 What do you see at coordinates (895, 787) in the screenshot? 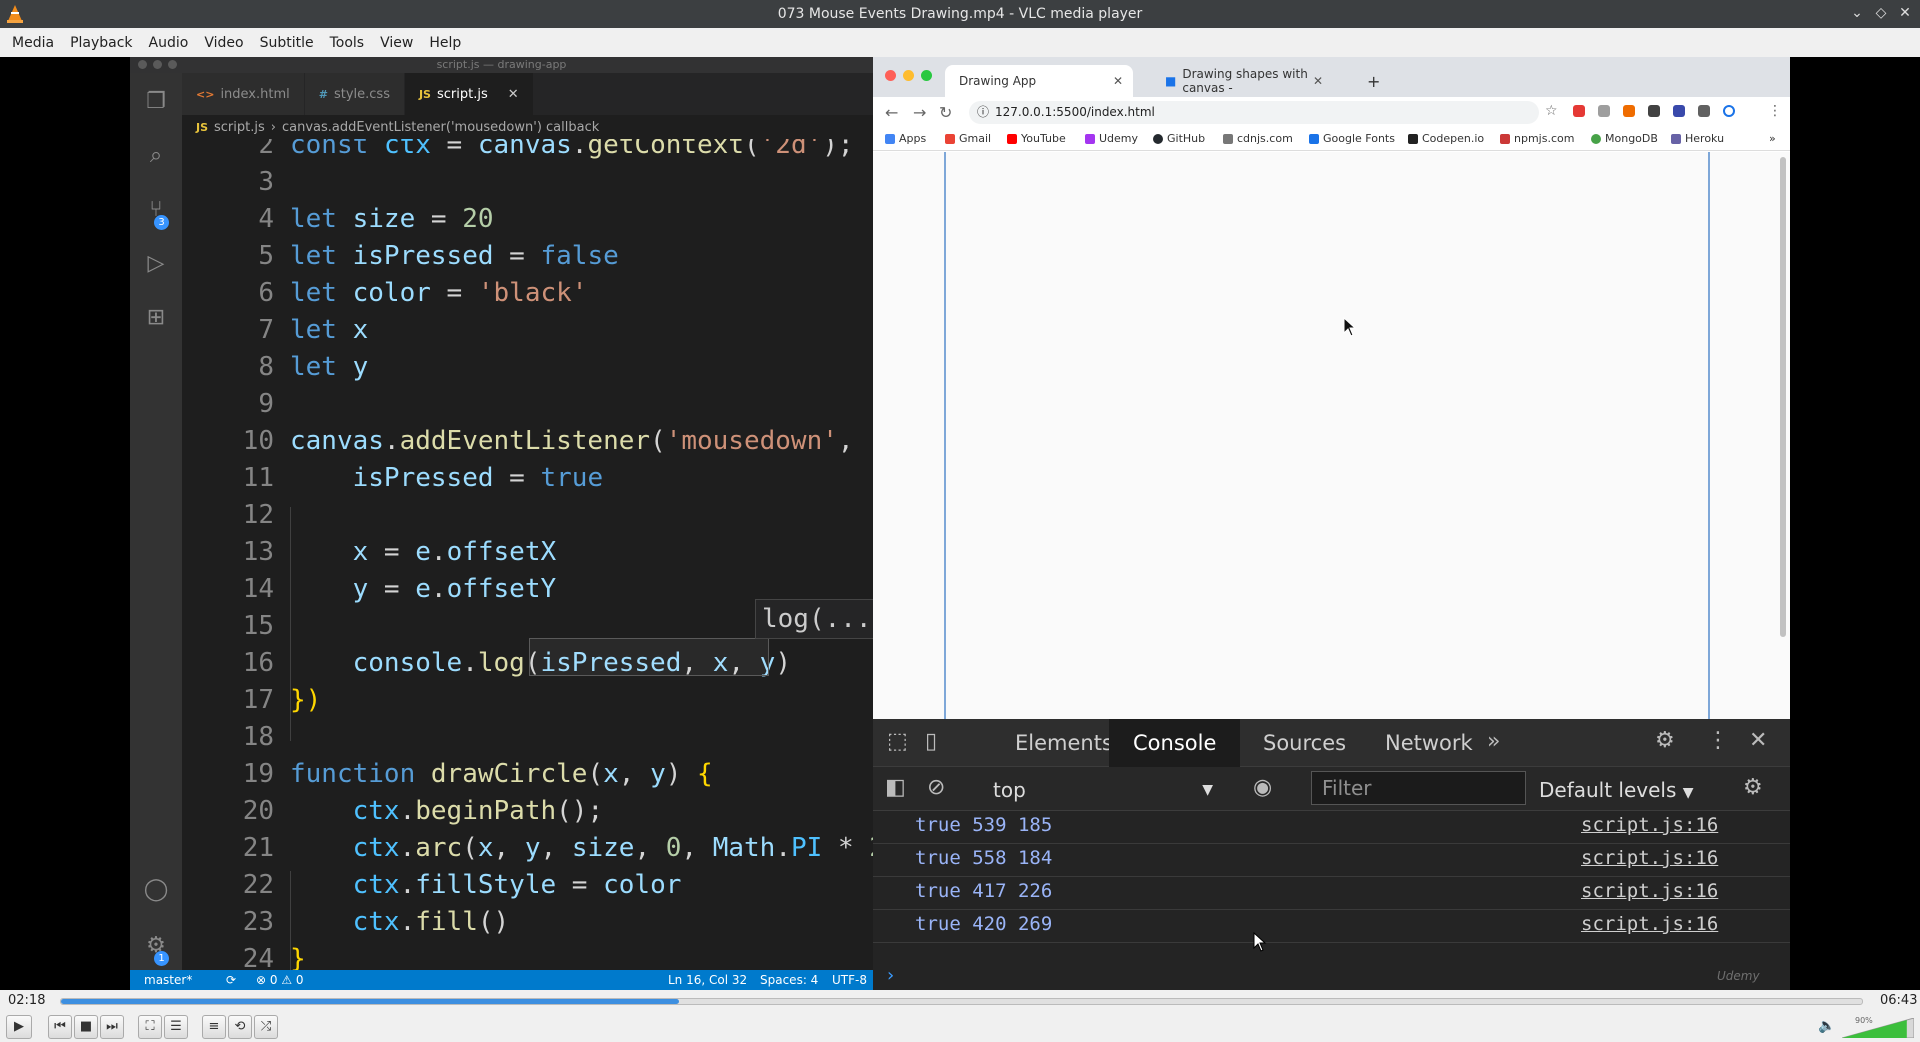
I see `sidebar-toggle-icon: ◧` at bounding box center [895, 787].